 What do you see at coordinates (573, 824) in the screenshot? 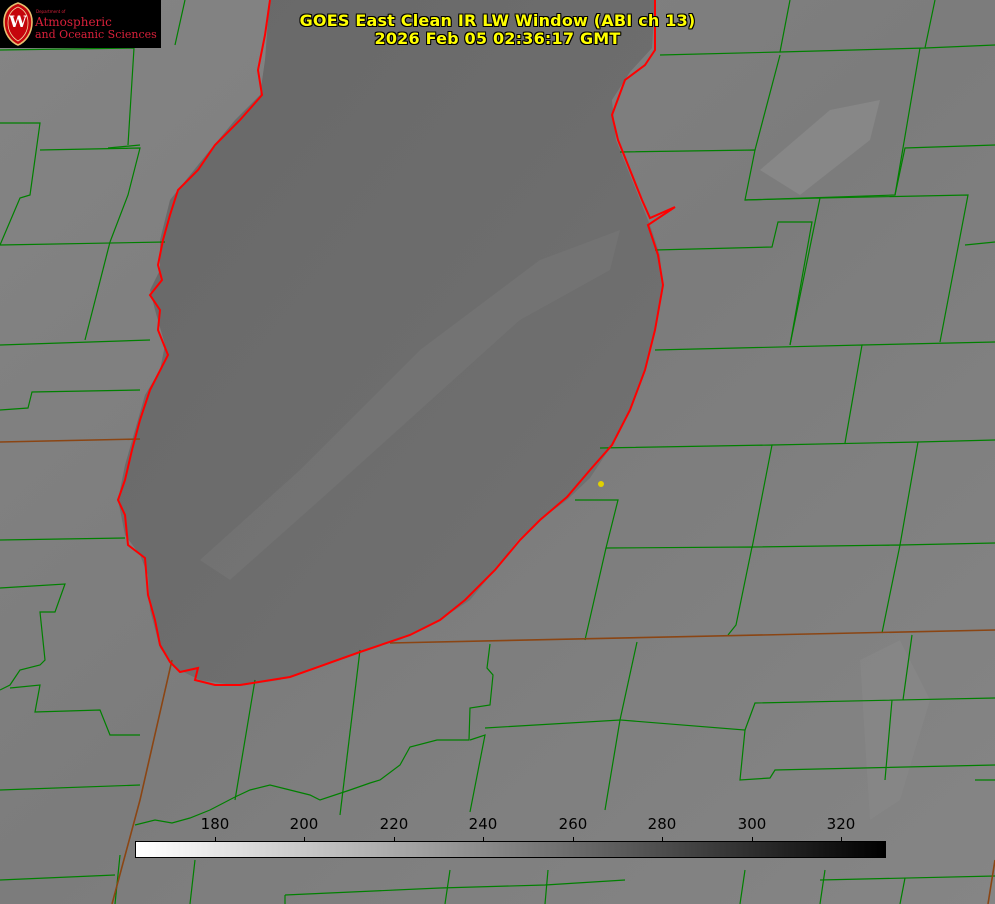
I see `colorbar-tick-label: 260` at bounding box center [573, 824].